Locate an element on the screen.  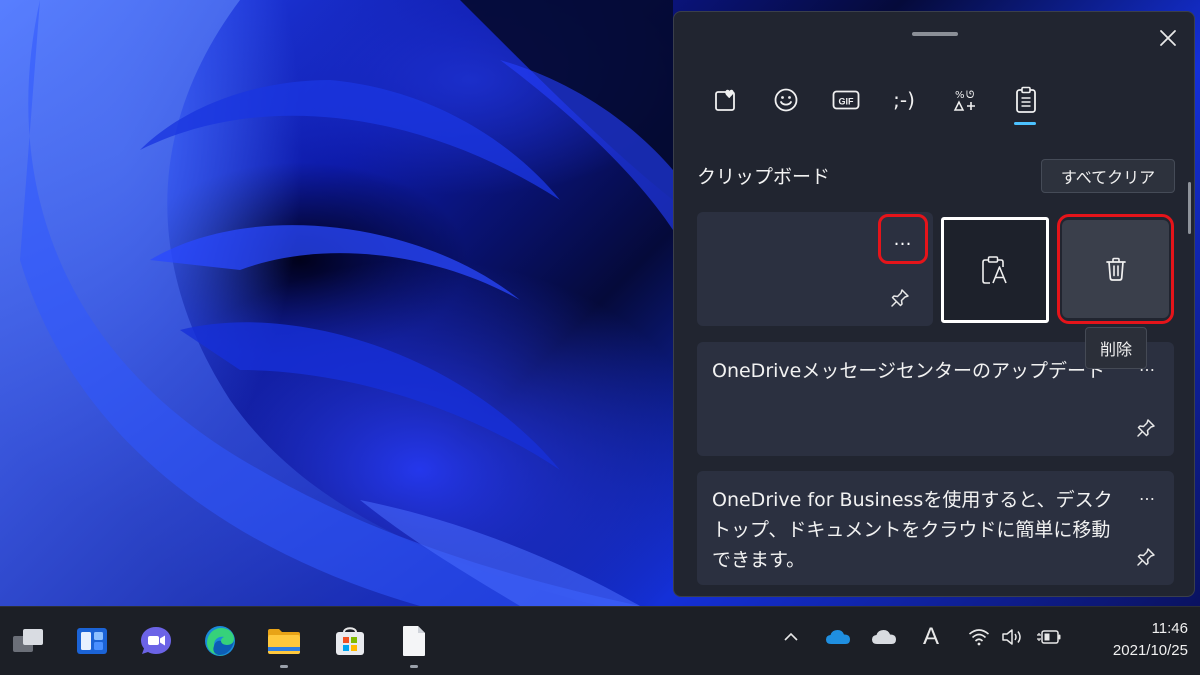
clipboard-icon is located at coordinates (1026, 99).